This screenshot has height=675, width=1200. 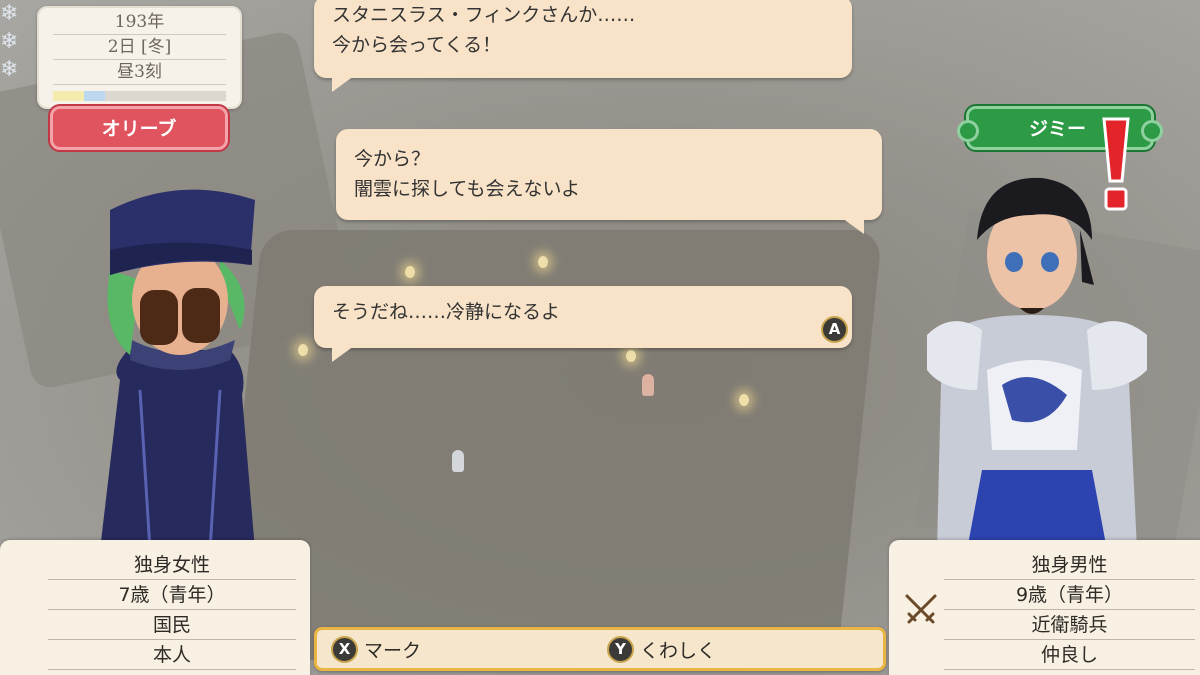 What do you see at coordinates (1069, 655) in the screenshot?
I see `relation-label: 仲良し` at bounding box center [1069, 655].